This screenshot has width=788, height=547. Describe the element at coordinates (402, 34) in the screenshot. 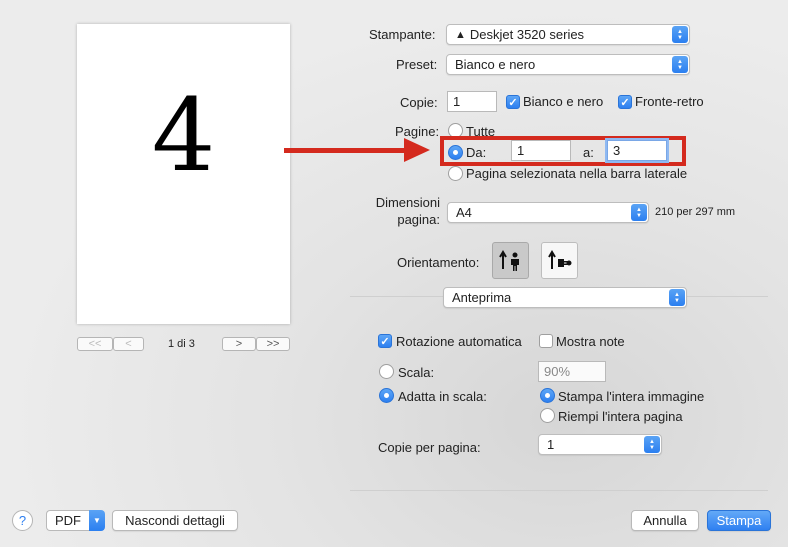

I see `printer-label: Stampante:` at that location.